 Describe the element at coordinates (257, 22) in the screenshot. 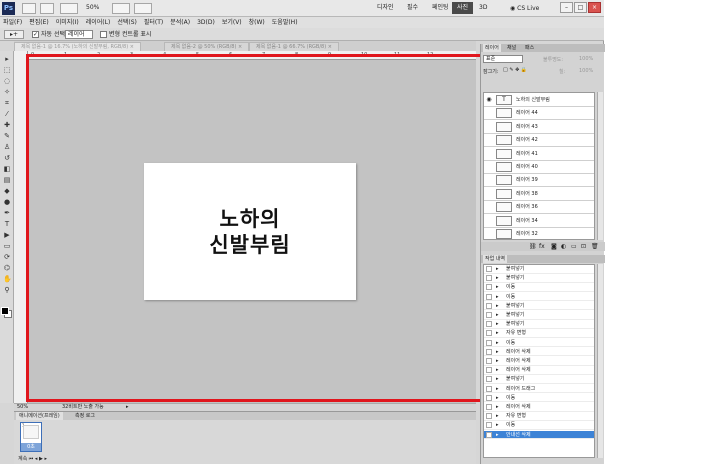

I see `menu-item: 창(W)` at that location.